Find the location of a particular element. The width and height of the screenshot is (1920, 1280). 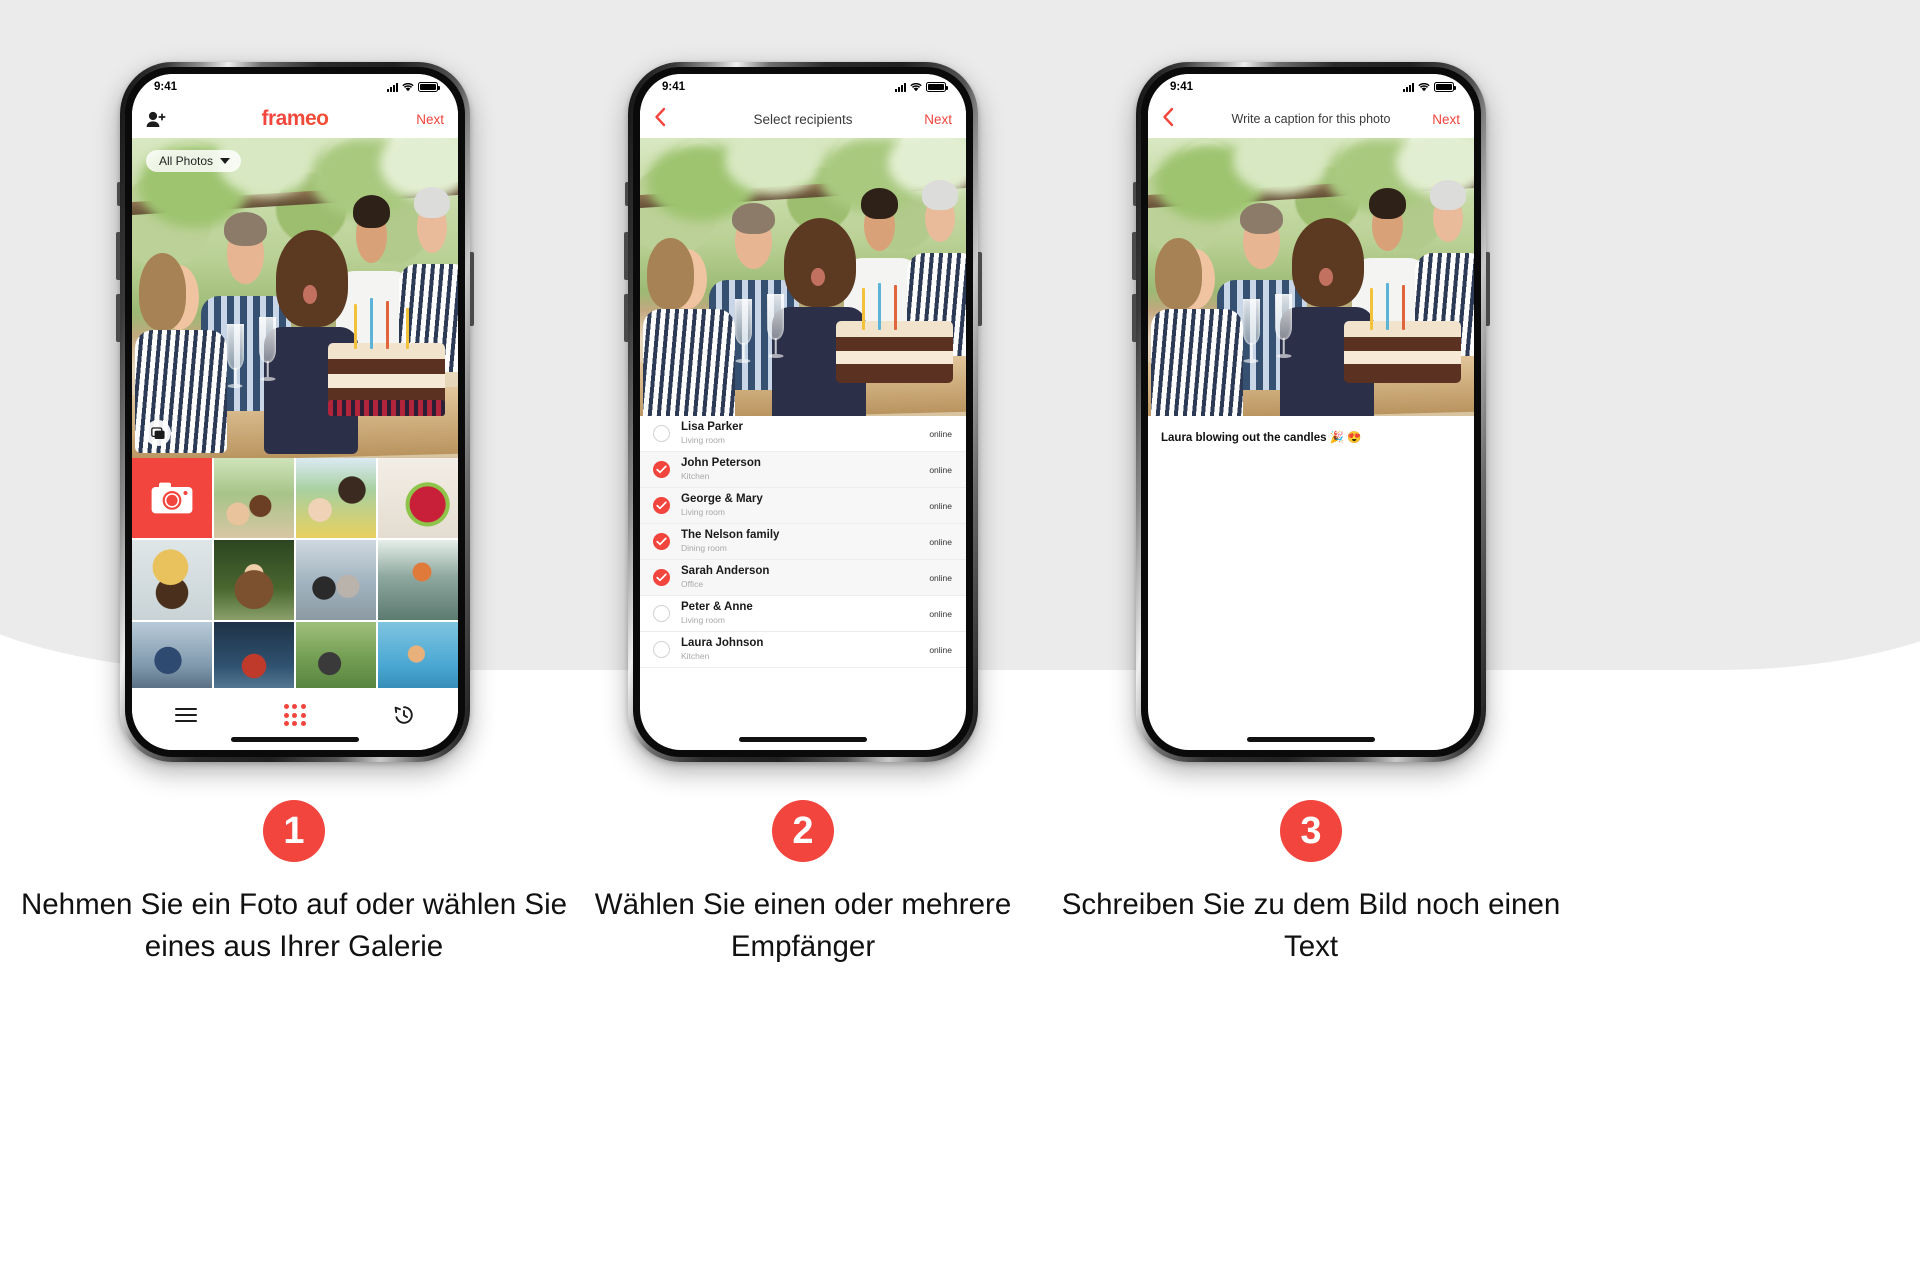

album-filter-label: All Photos is located at coordinates (186, 161).